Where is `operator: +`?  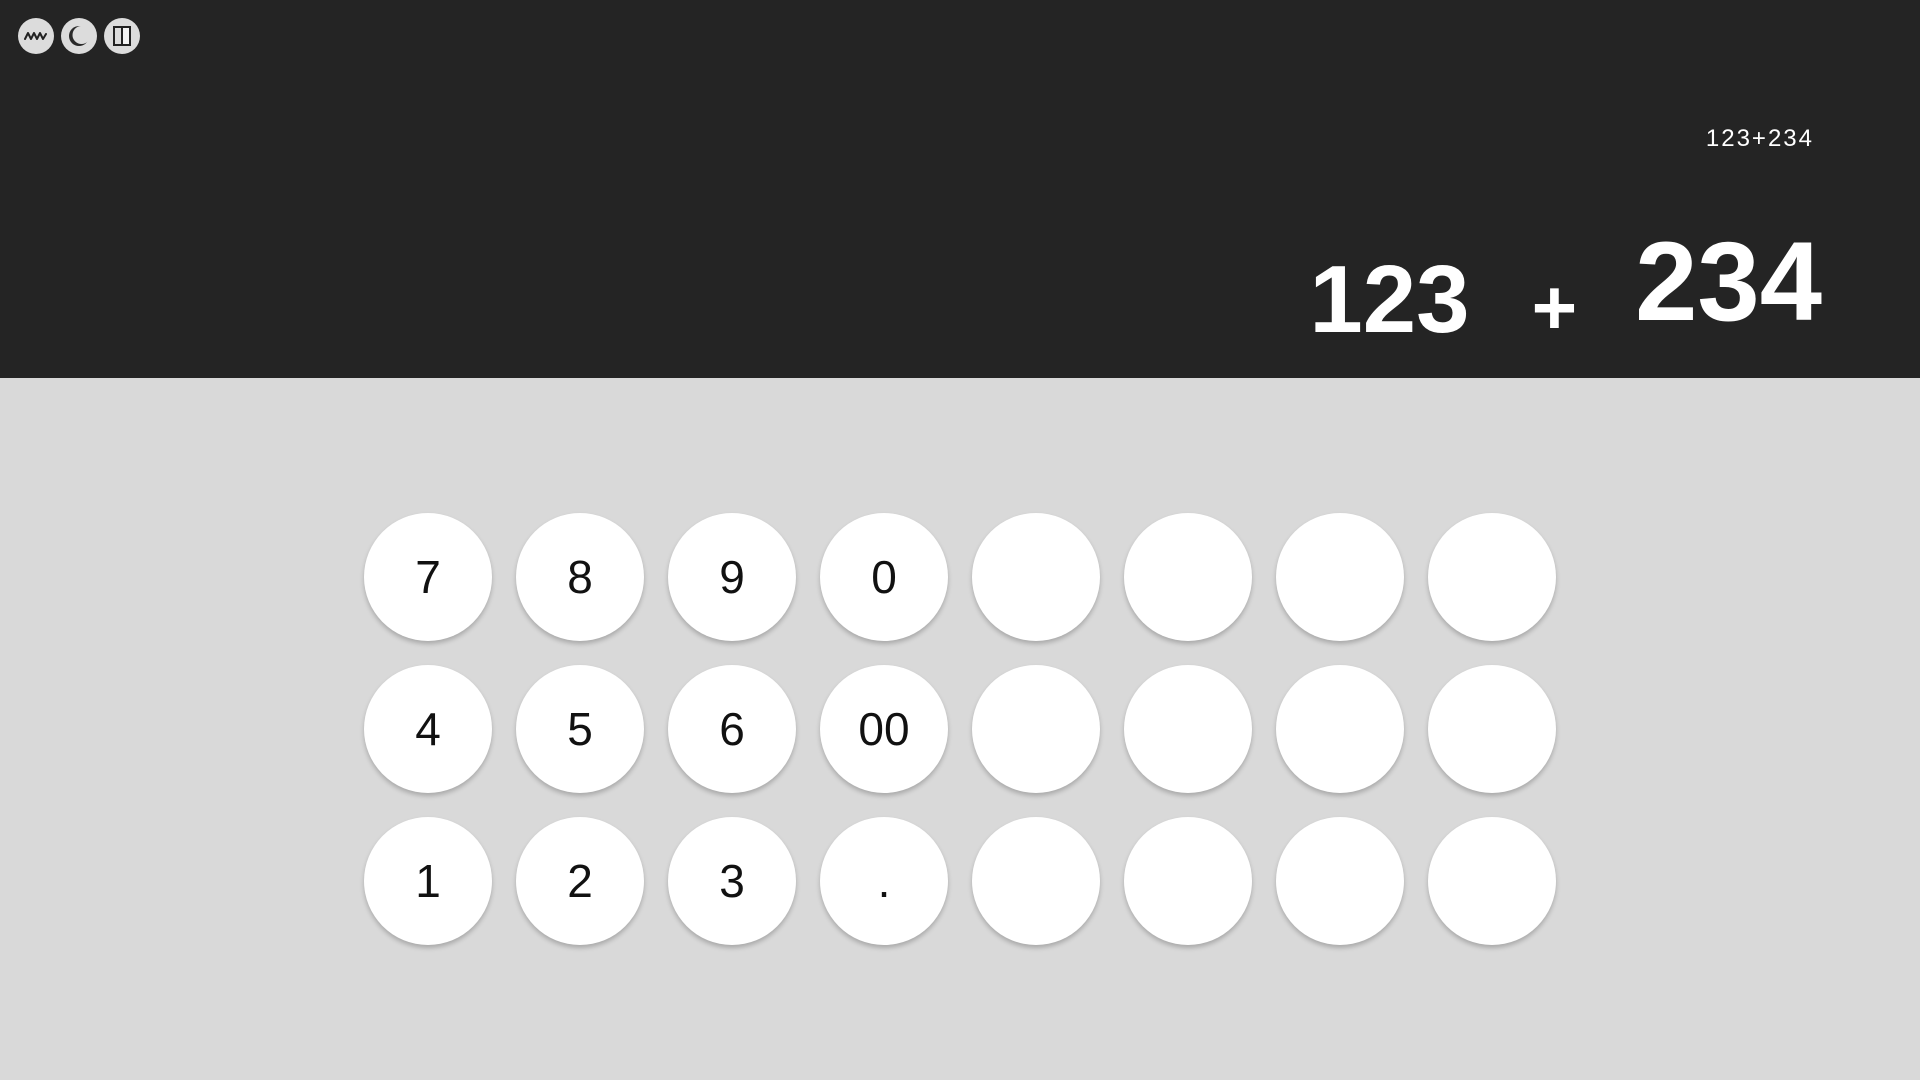
operator: + is located at coordinates (1554, 307).